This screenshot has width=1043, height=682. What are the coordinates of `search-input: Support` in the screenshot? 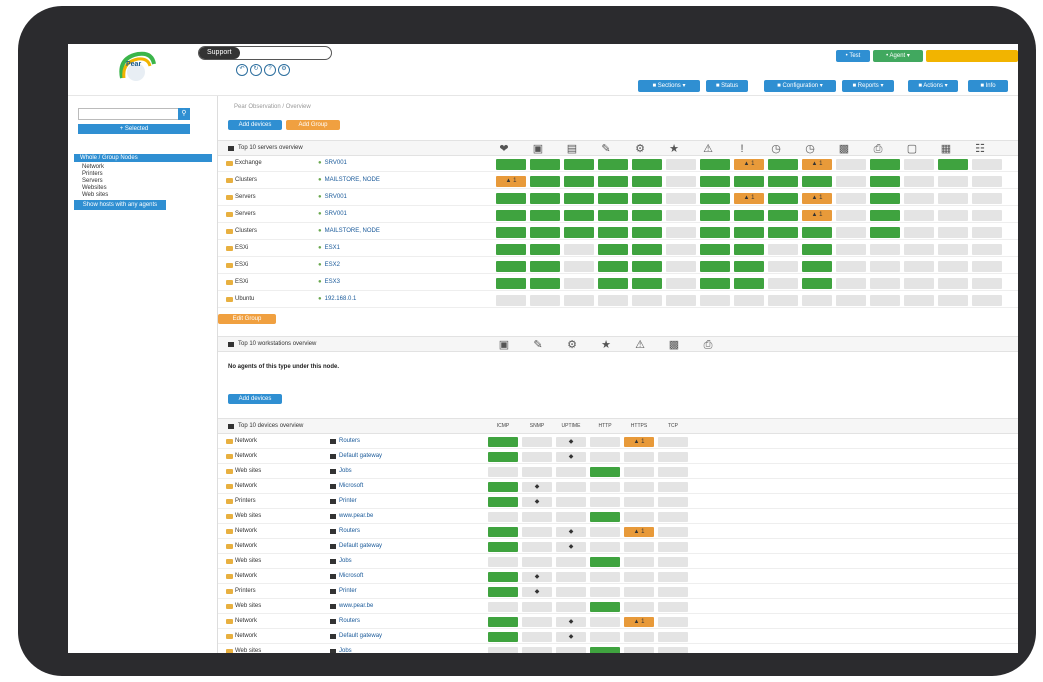 It's located at (265, 53).